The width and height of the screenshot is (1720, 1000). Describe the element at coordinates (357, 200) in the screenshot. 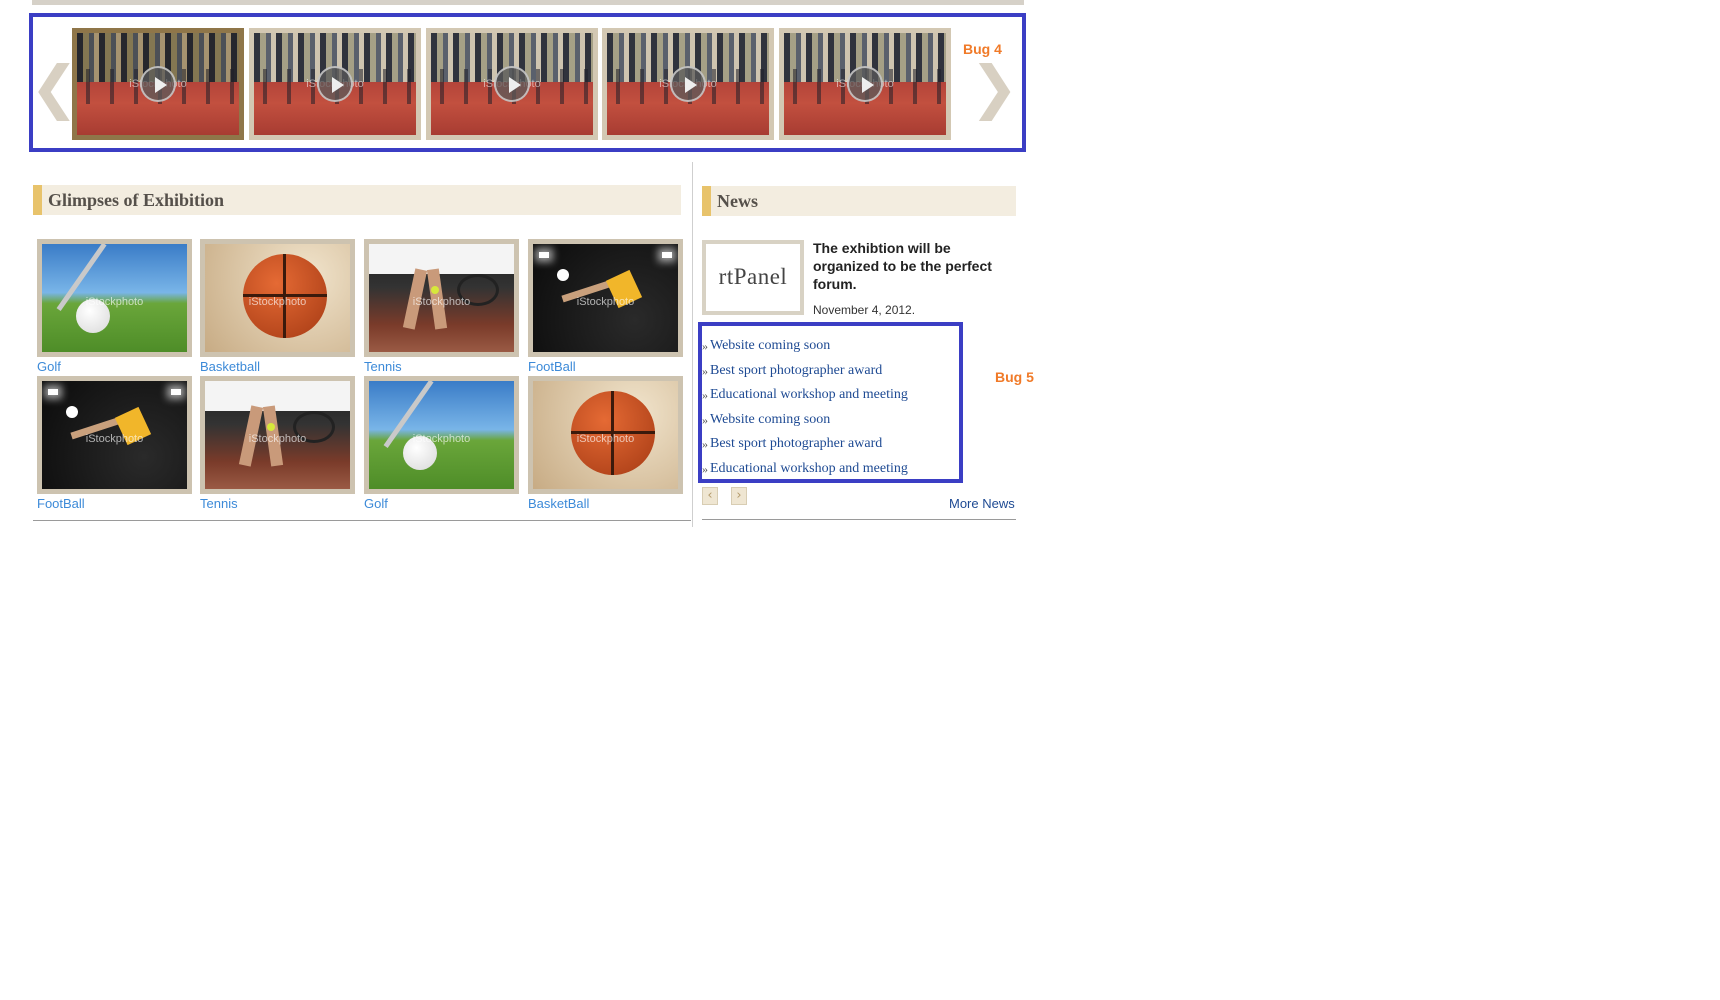

I see `gallery-heading: Glimpses of Exhibition` at that location.